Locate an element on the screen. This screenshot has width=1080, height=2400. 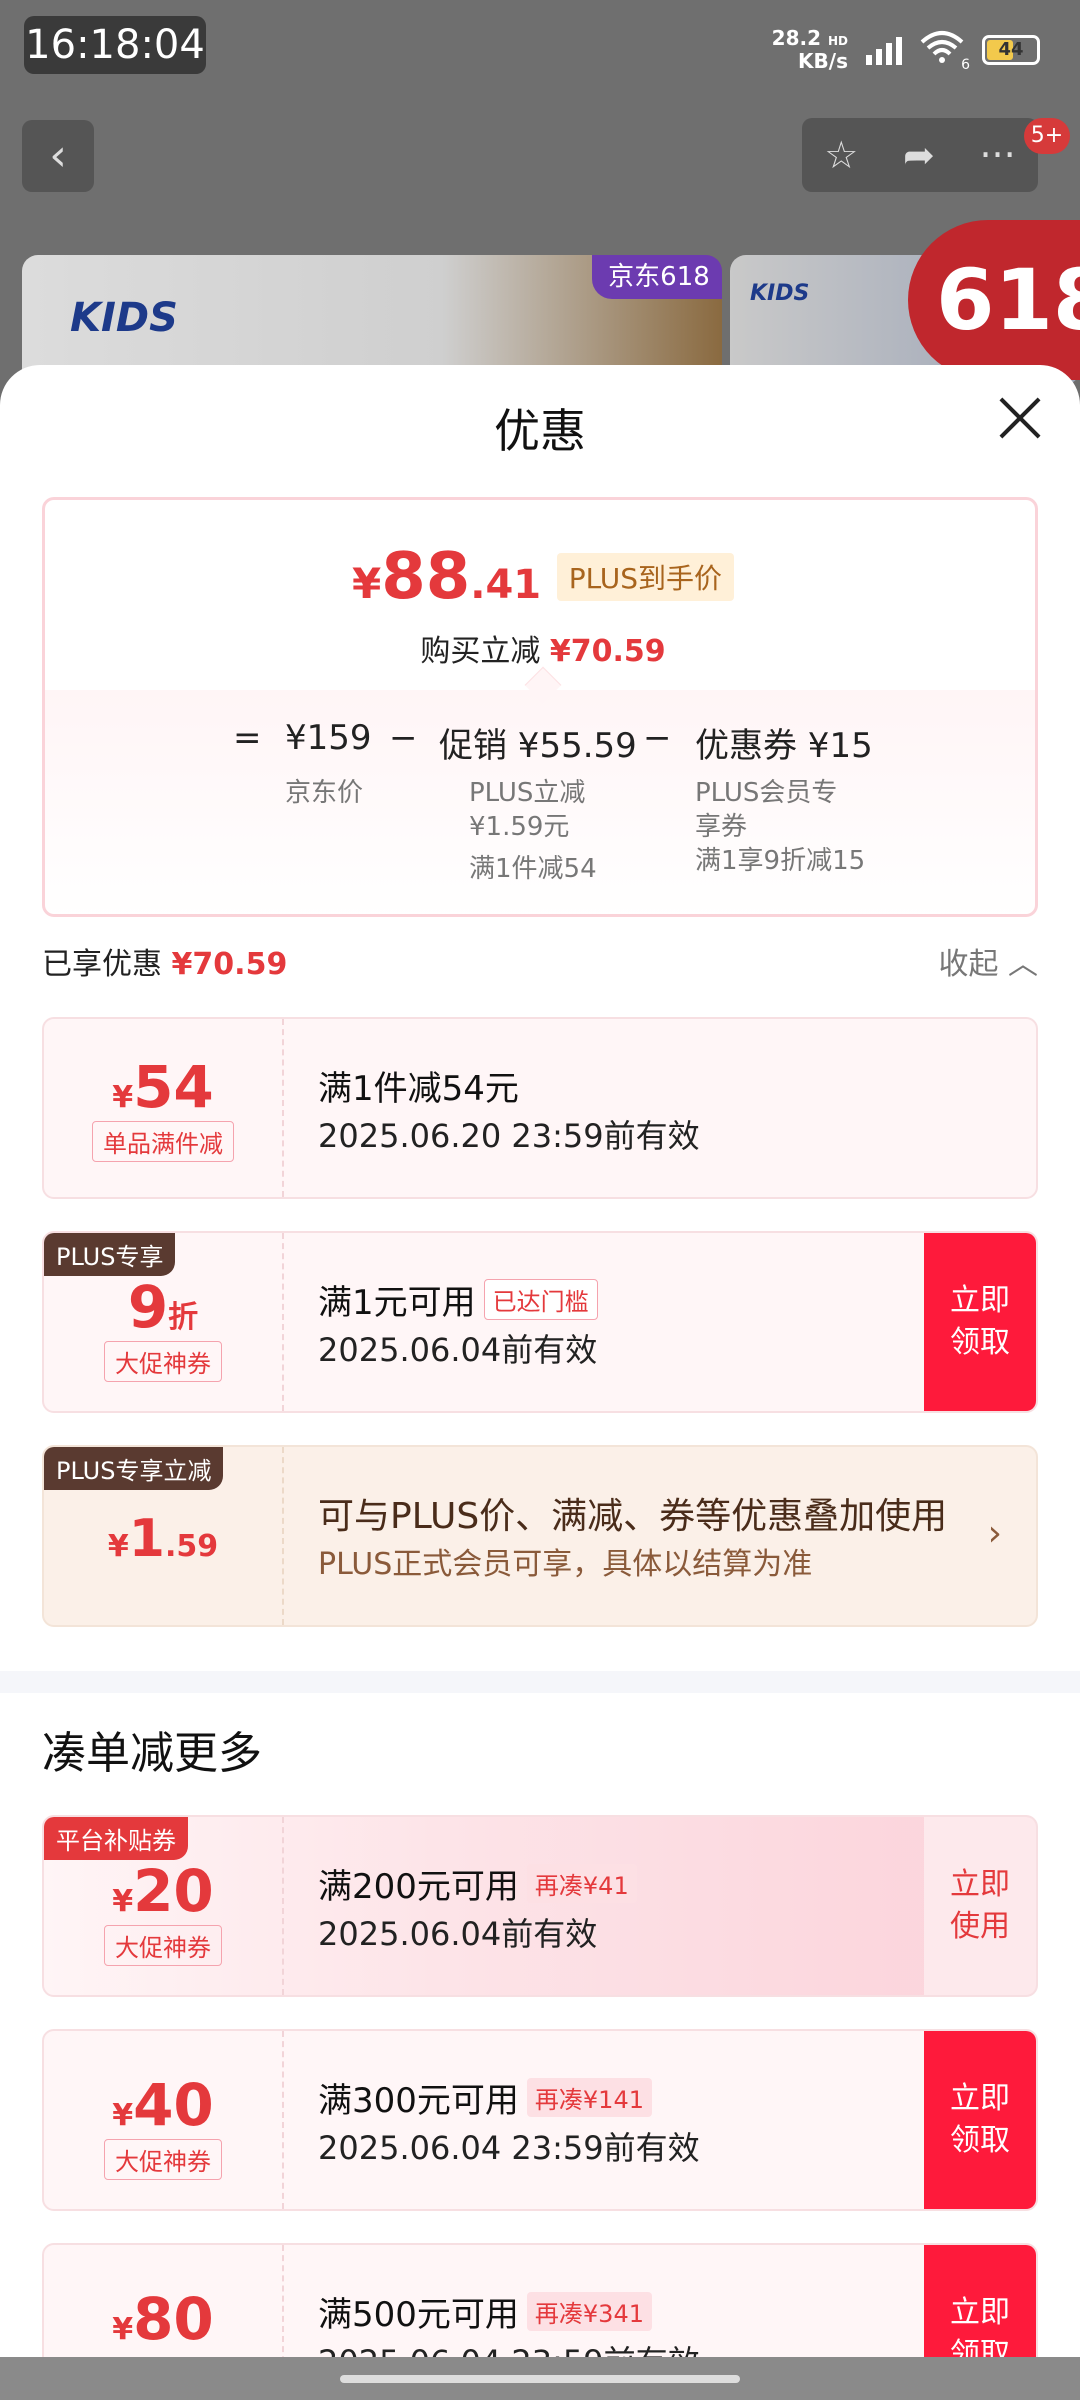
threshold-tag: 已达门槛 is located at coordinates (540, 1299).